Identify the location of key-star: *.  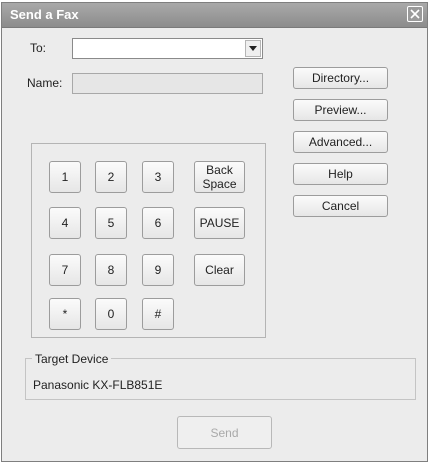
(65, 314).